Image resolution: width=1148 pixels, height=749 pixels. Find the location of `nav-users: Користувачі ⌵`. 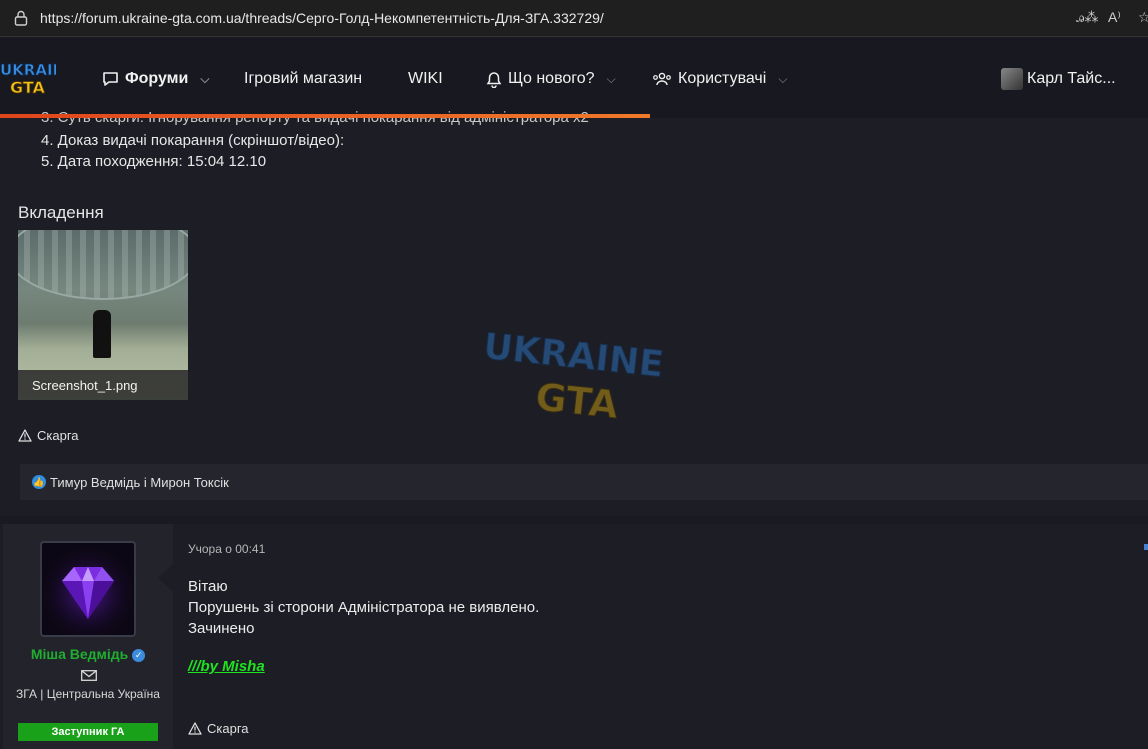

nav-users: Користувачі ⌵ is located at coordinates (719, 79).